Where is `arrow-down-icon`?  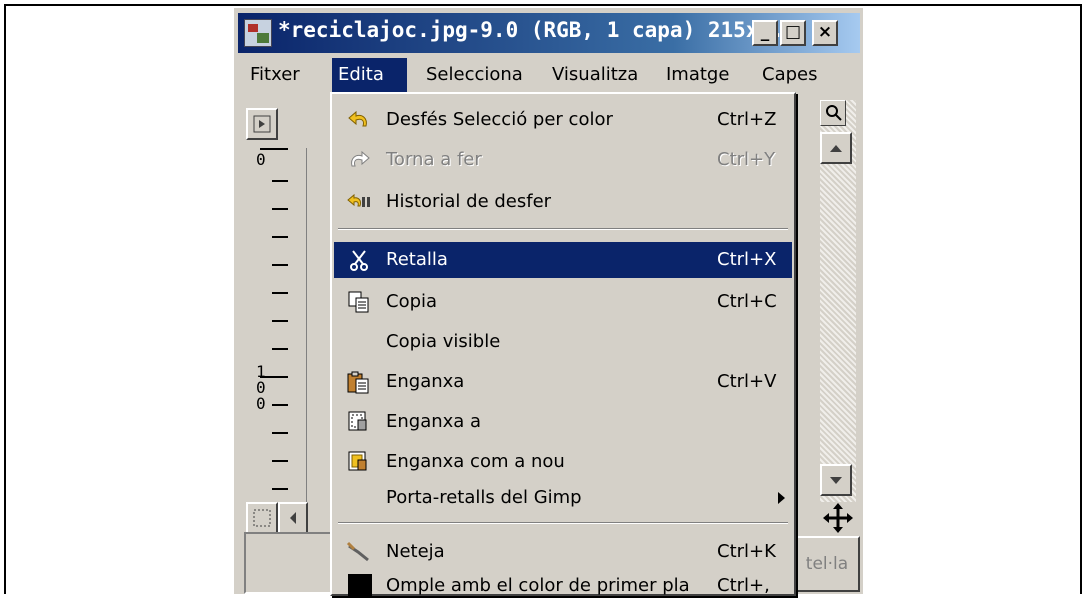
arrow-down-icon is located at coordinates (836, 480).